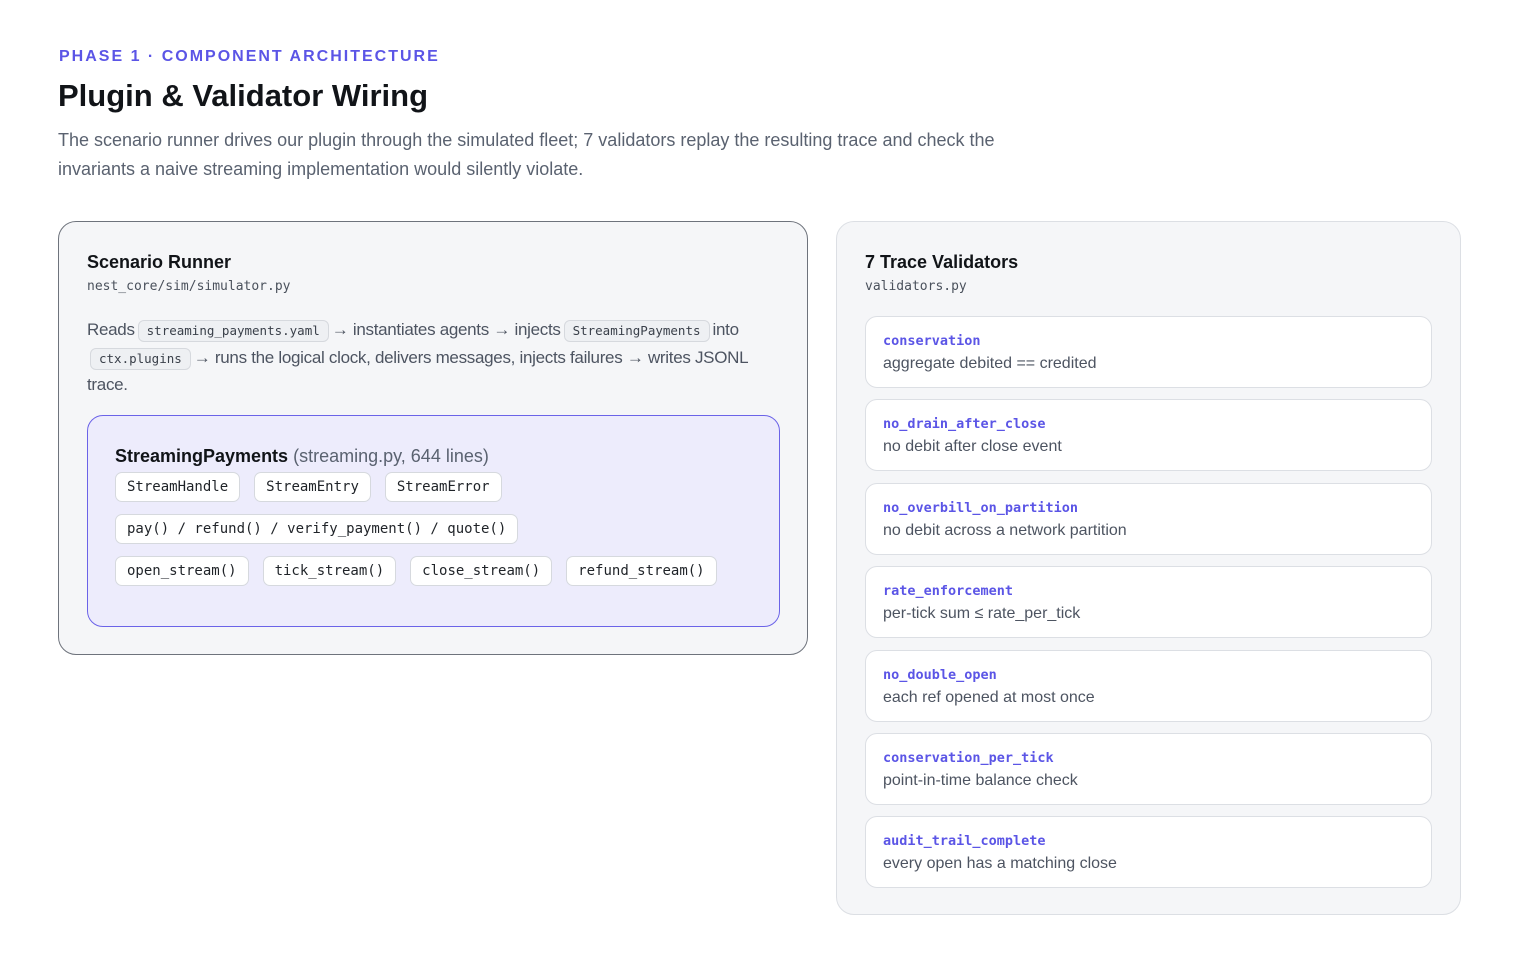 Image resolution: width=1524 pixels, height=967 pixels. What do you see at coordinates (932, 341) in the screenshot?
I see `validator-name: conservation` at bounding box center [932, 341].